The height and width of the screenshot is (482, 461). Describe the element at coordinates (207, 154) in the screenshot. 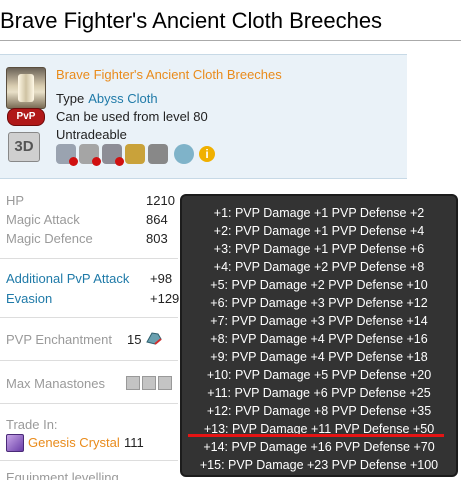

I see `info-icon: i` at that location.